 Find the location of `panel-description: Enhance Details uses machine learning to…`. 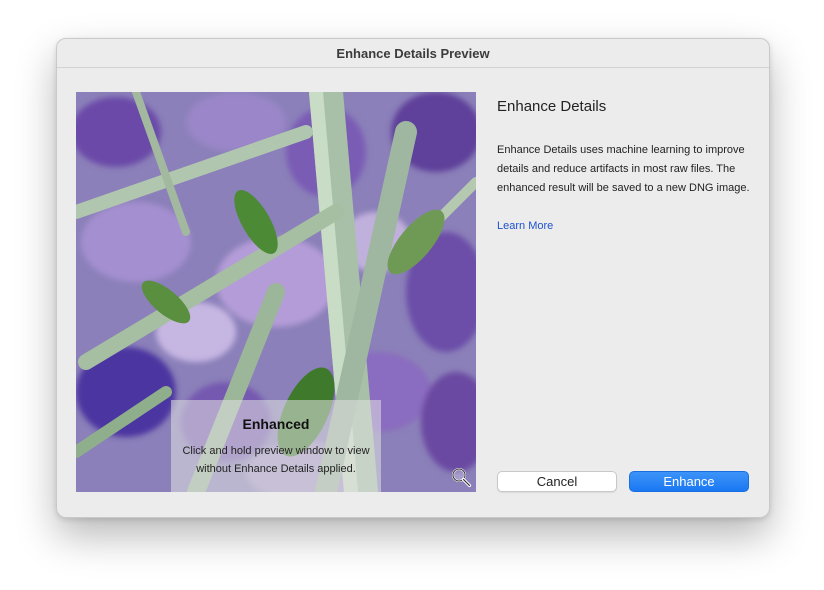

panel-description: Enhance Details uses machine learning to… is located at coordinates (623, 169).